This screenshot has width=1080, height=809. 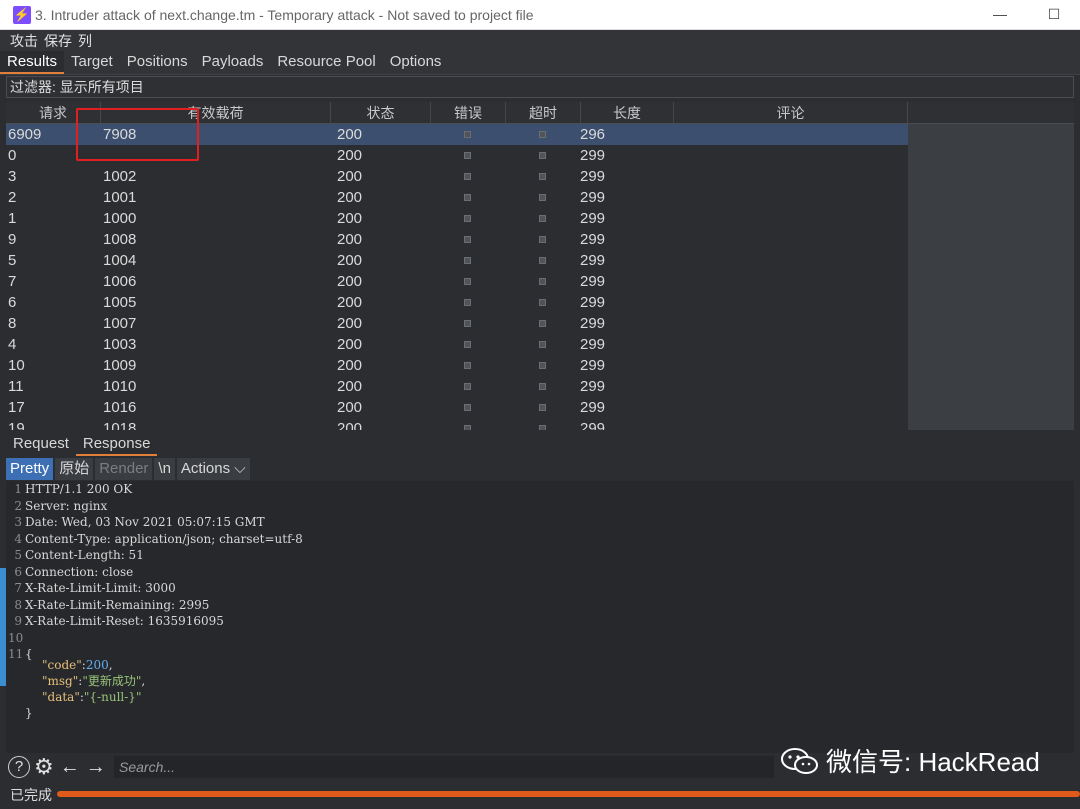 What do you see at coordinates (457, 302) in the screenshot?
I see `table-row: 6 1005 200 299` at bounding box center [457, 302].